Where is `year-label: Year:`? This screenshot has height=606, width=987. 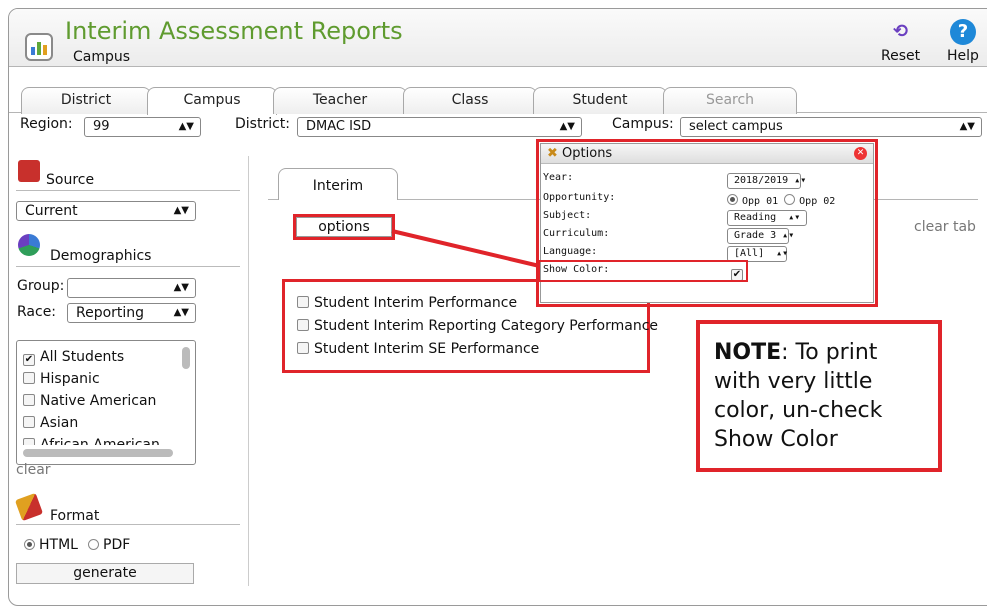 year-label: Year: is located at coordinates (558, 177).